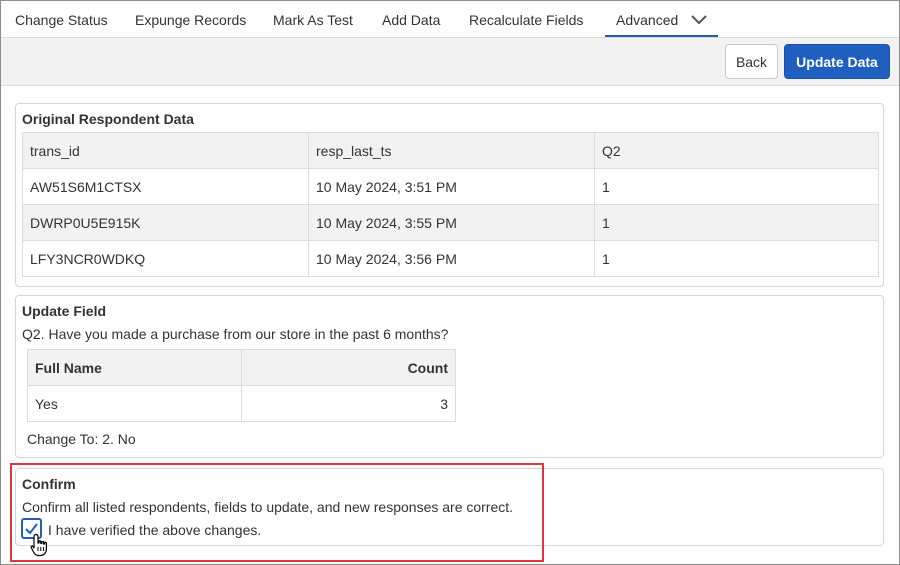 The image size is (900, 565). What do you see at coordinates (61, 20) in the screenshot?
I see `tab-change-status: Change Status` at bounding box center [61, 20].